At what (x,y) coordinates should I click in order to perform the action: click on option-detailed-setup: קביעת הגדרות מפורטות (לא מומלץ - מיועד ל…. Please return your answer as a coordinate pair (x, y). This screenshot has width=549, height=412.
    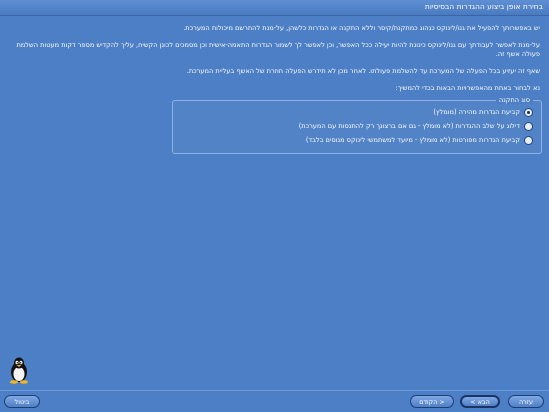
    Looking at the image, I should click on (419, 140).